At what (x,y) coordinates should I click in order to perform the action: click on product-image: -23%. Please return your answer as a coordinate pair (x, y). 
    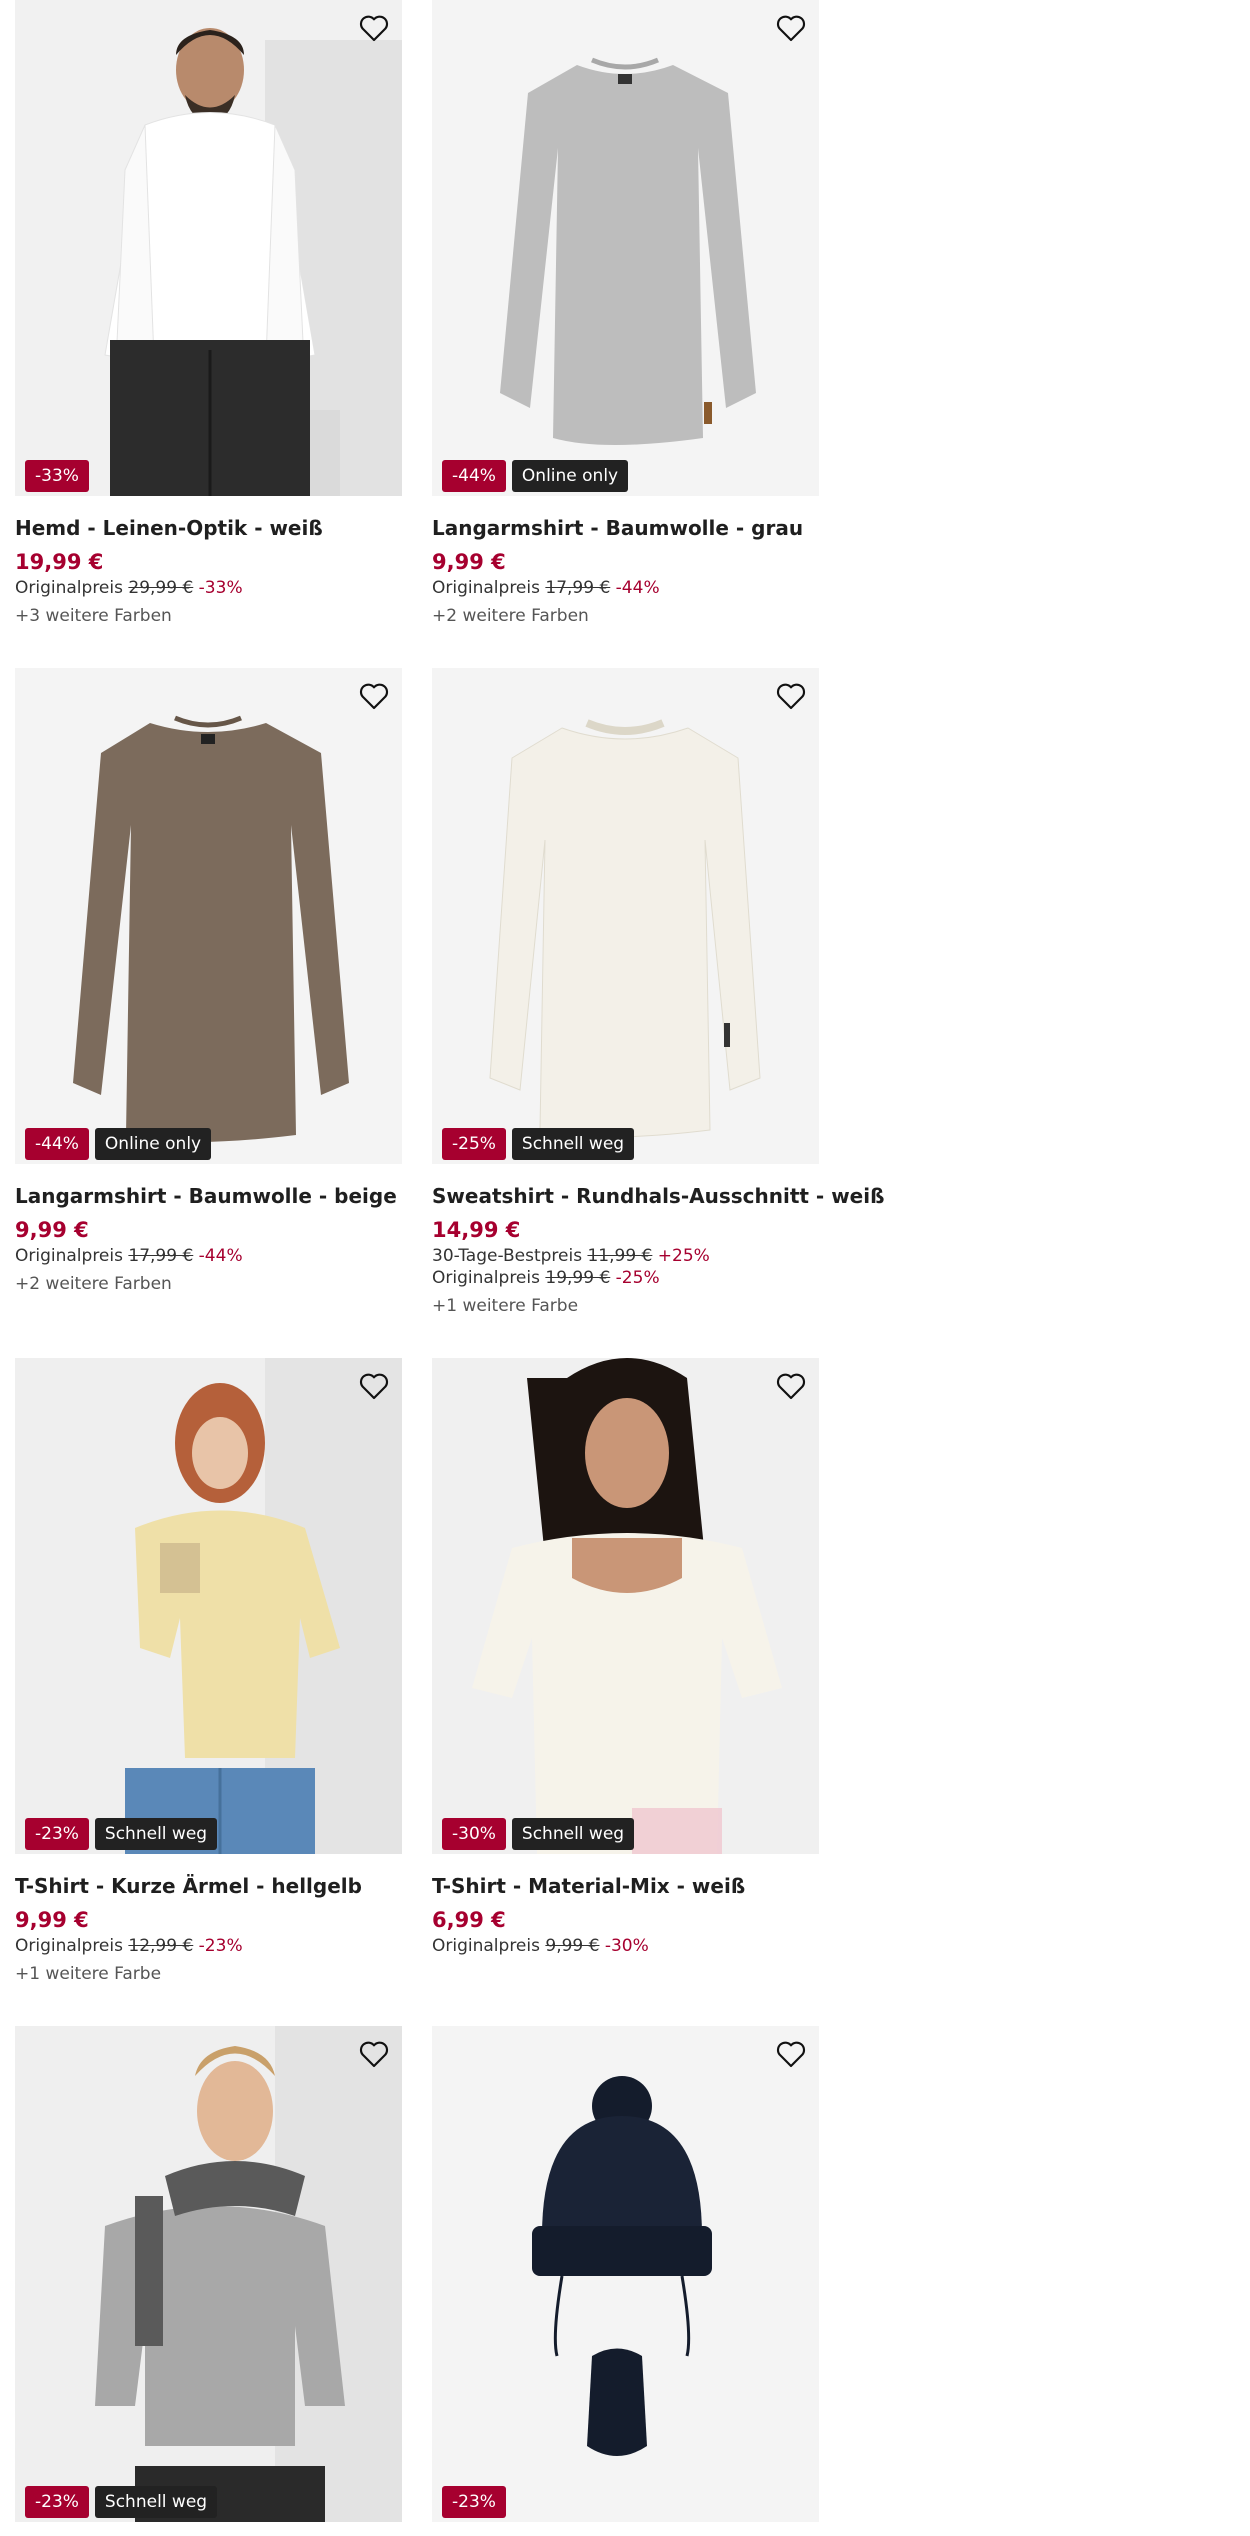
    Looking at the image, I should click on (625, 2274).